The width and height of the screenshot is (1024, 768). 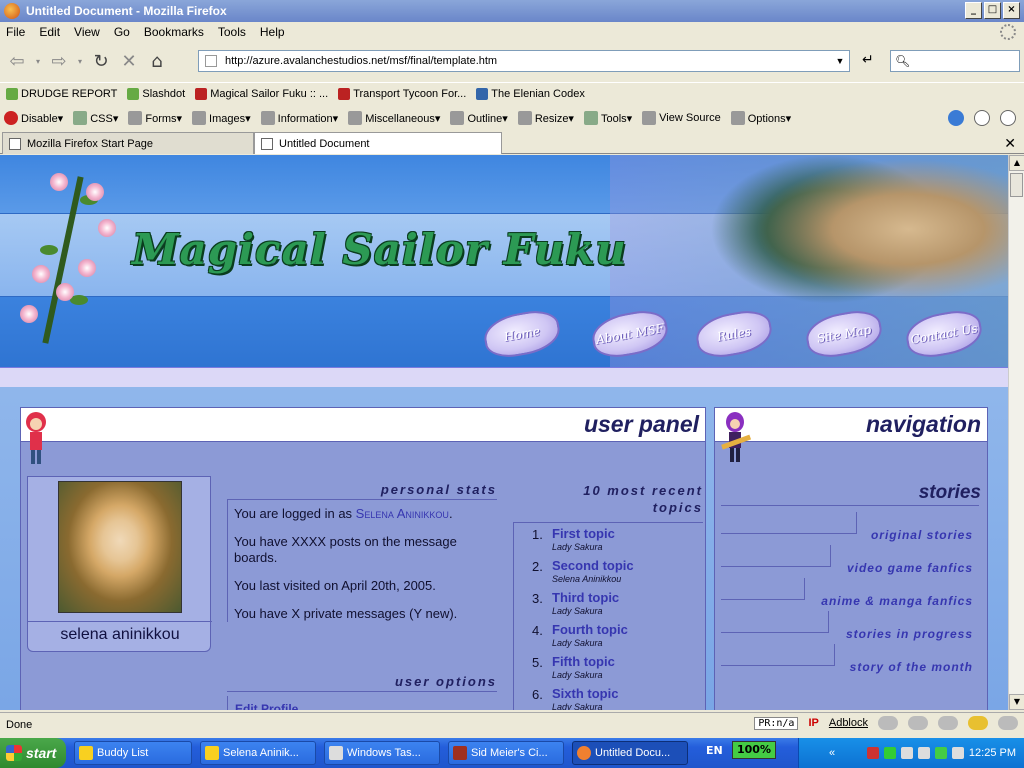 I want to click on dev-information: Information▾, so click(x=299, y=118).